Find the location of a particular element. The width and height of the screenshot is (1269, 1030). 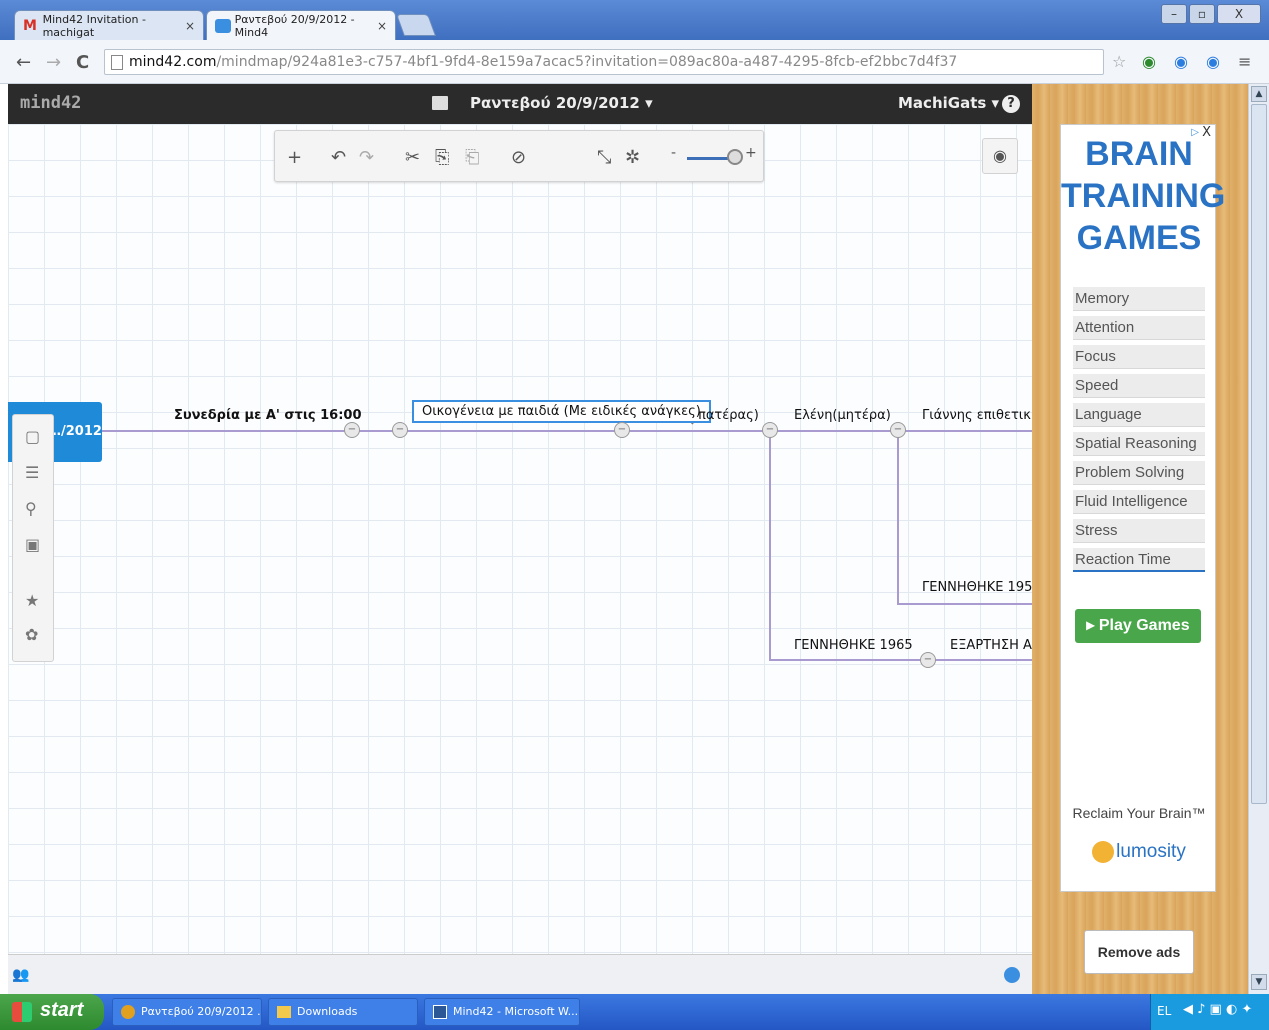

url-host: mind42.com is located at coordinates (173, 62).